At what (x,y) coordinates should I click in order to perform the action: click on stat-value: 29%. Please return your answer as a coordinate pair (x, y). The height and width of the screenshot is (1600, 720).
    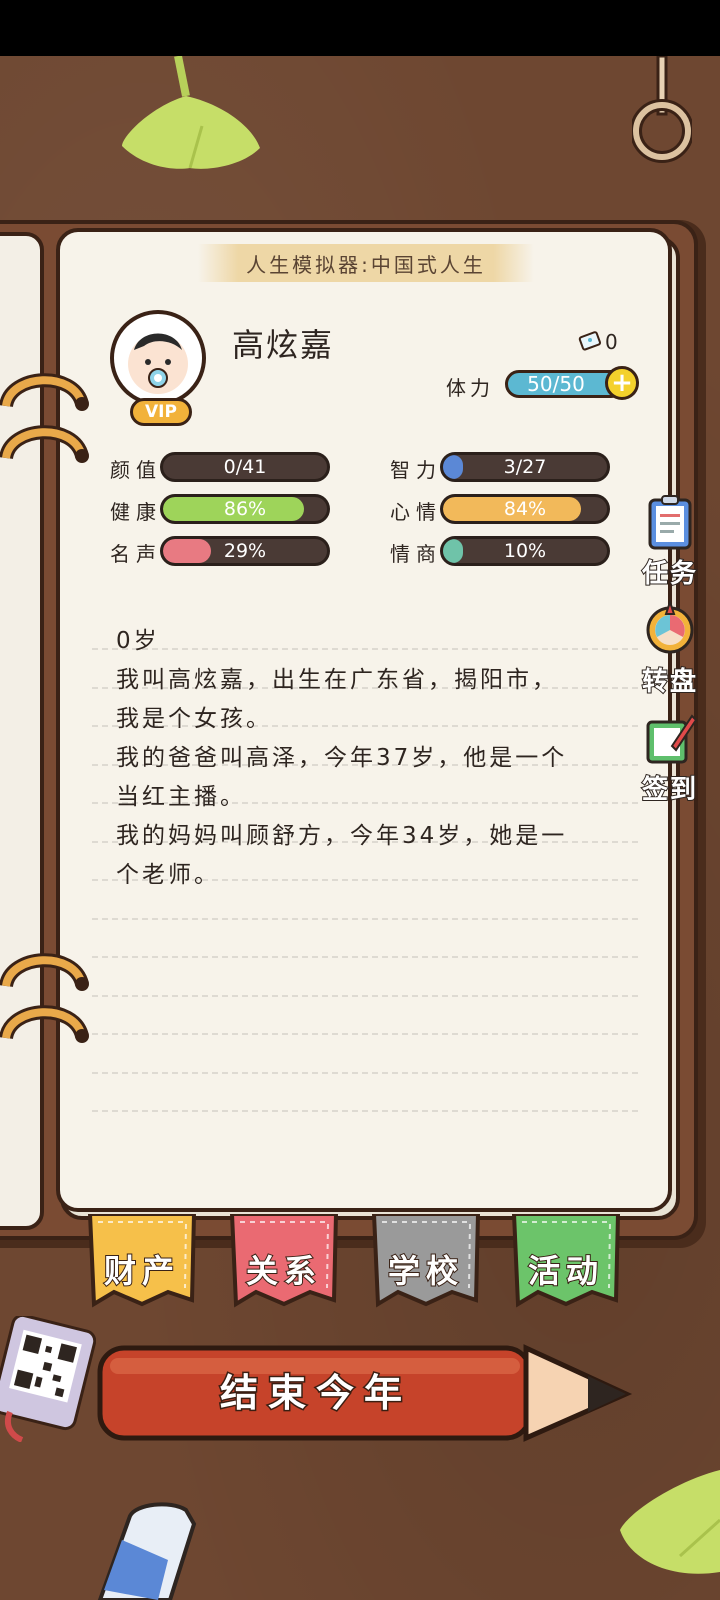
    Looking at the image, I should click on (245, 551).